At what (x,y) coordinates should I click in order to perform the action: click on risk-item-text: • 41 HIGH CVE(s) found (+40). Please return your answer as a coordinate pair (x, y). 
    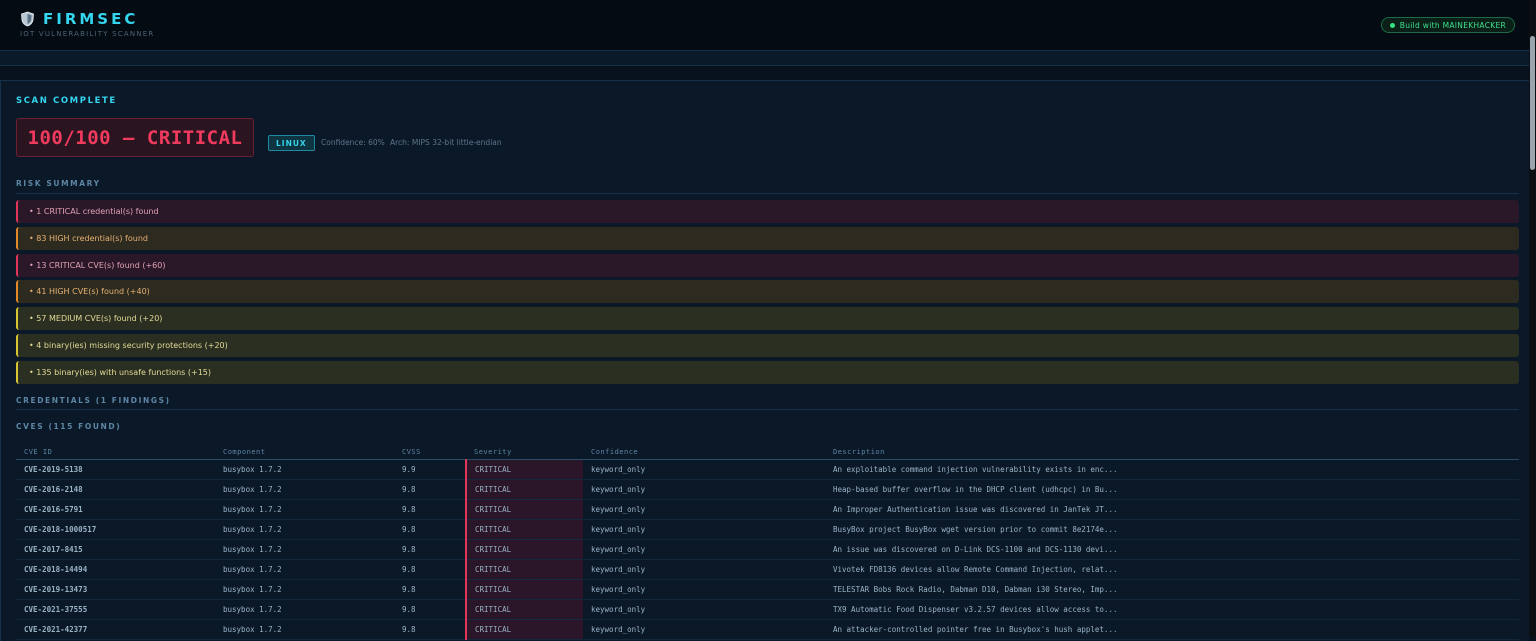
    Looking at the image, I should click on (89, 292).